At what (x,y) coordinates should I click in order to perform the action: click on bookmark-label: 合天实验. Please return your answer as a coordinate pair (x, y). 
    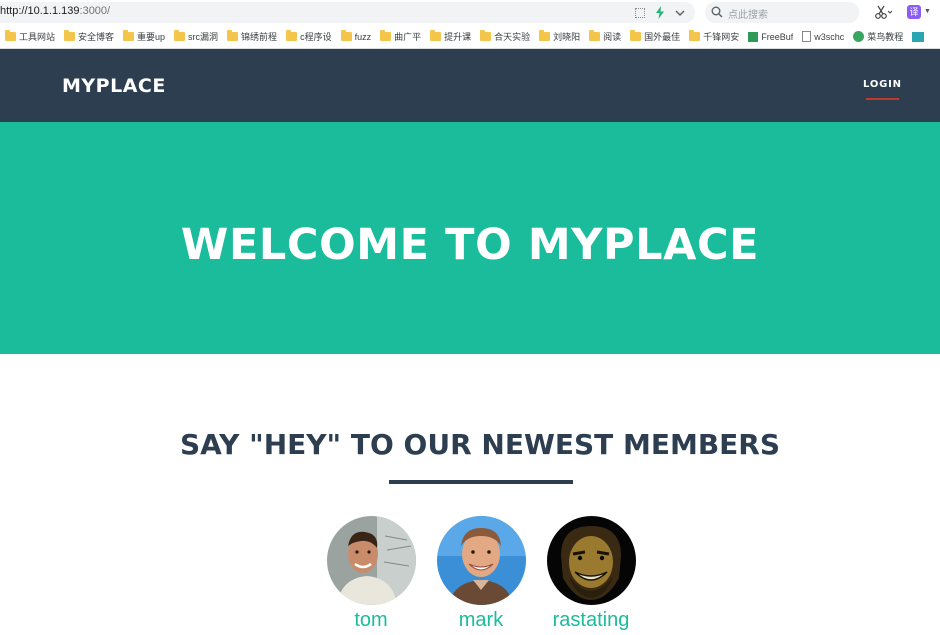
    Looking at the image, I should click on (512, 37).